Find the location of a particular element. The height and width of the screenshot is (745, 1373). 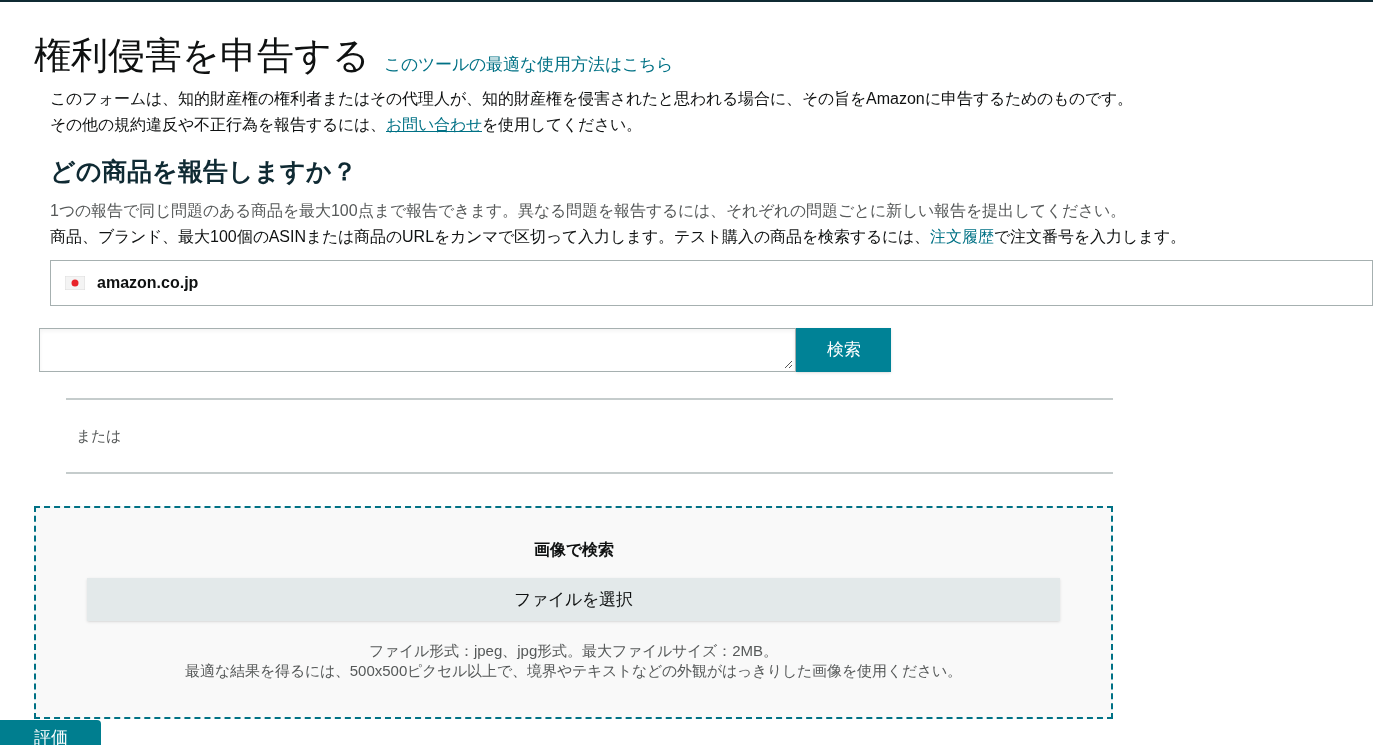

marketplace-label: amazon.co.jp is located at coordinates (148, 283).